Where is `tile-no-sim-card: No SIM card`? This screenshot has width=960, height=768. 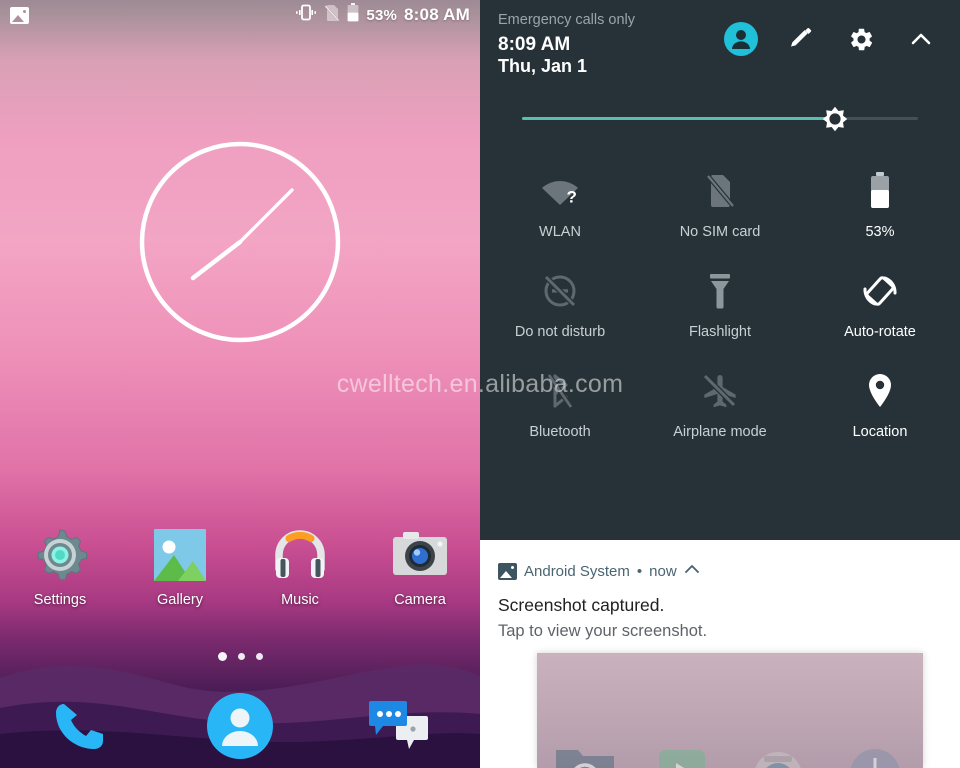 tile-no-sim-card: No SIM card is located at coordinates (720, 204).